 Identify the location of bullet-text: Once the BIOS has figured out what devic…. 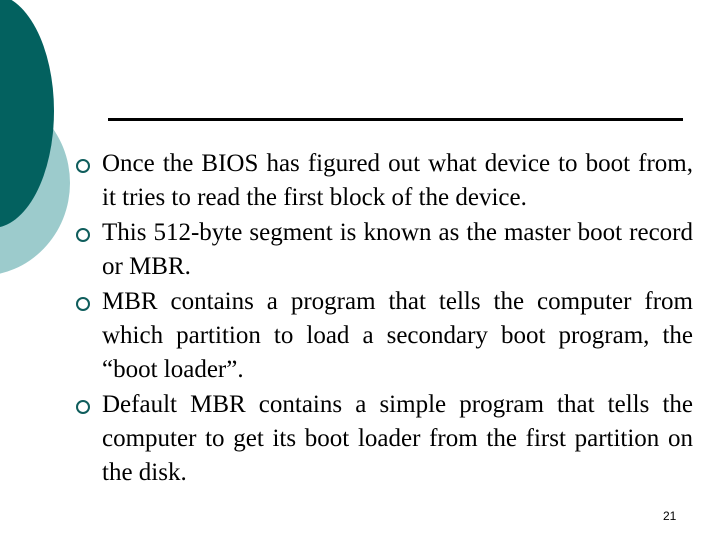
(397, 180).